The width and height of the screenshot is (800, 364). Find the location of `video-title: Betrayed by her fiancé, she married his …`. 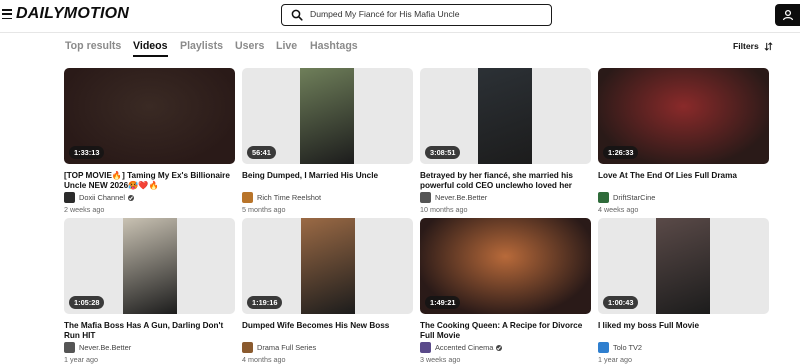

video-title: Betrayed by her fiancé, she married his … is located at coordinates (505, 181).